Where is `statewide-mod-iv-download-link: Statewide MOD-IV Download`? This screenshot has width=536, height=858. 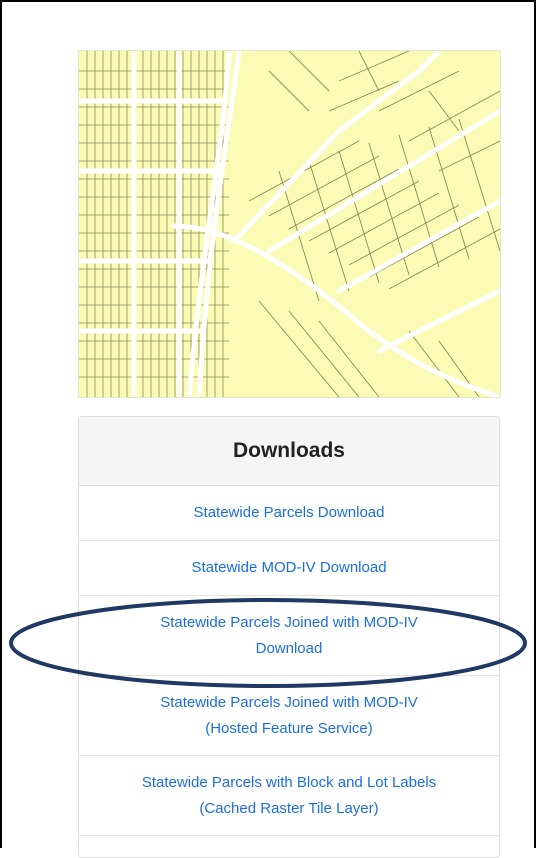 statewide-mod-iv-download-link: Statewide MOD-IV Download is located at coordinates (289, 568).